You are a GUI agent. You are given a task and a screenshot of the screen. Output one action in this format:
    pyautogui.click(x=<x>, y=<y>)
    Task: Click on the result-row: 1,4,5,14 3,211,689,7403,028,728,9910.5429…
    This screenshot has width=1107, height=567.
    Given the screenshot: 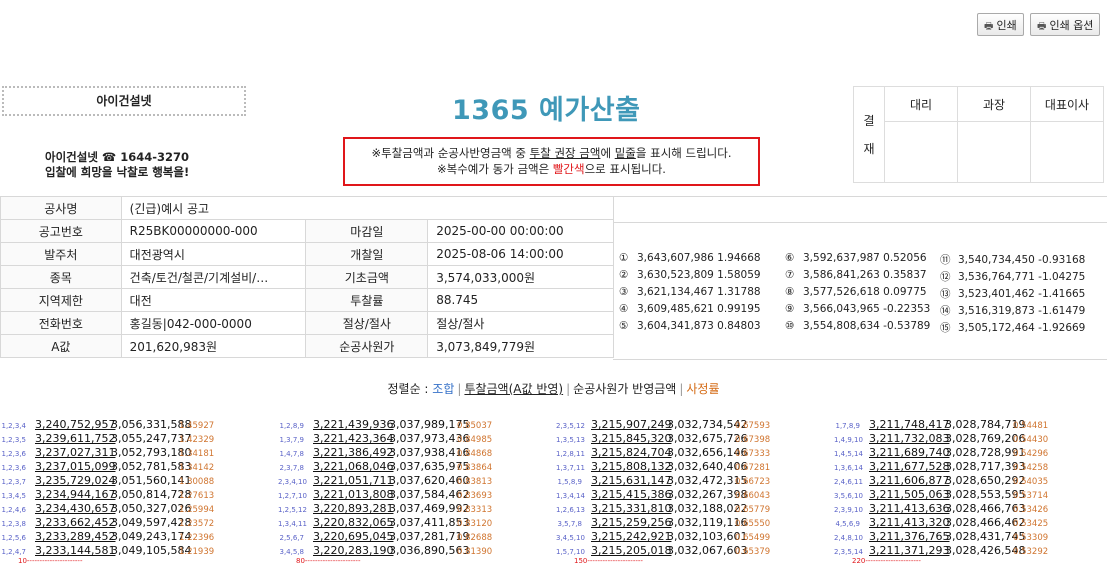 What is the action you would take?
    pyautogui.click(x=941, y=451)
    